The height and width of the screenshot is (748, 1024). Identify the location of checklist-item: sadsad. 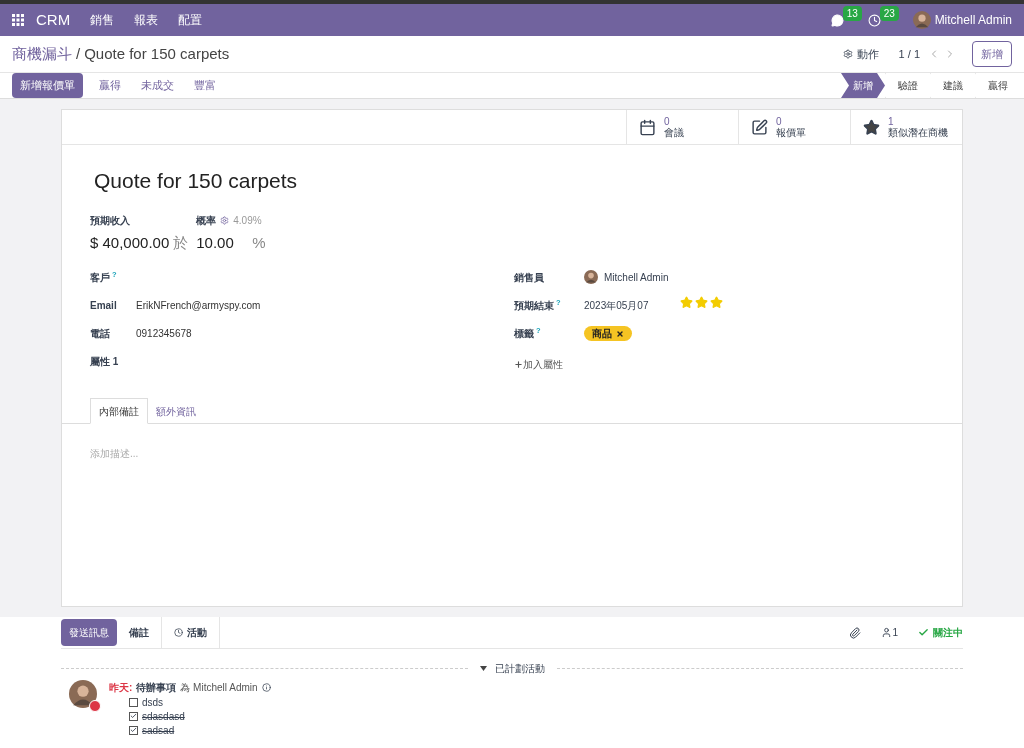
(158, 730).